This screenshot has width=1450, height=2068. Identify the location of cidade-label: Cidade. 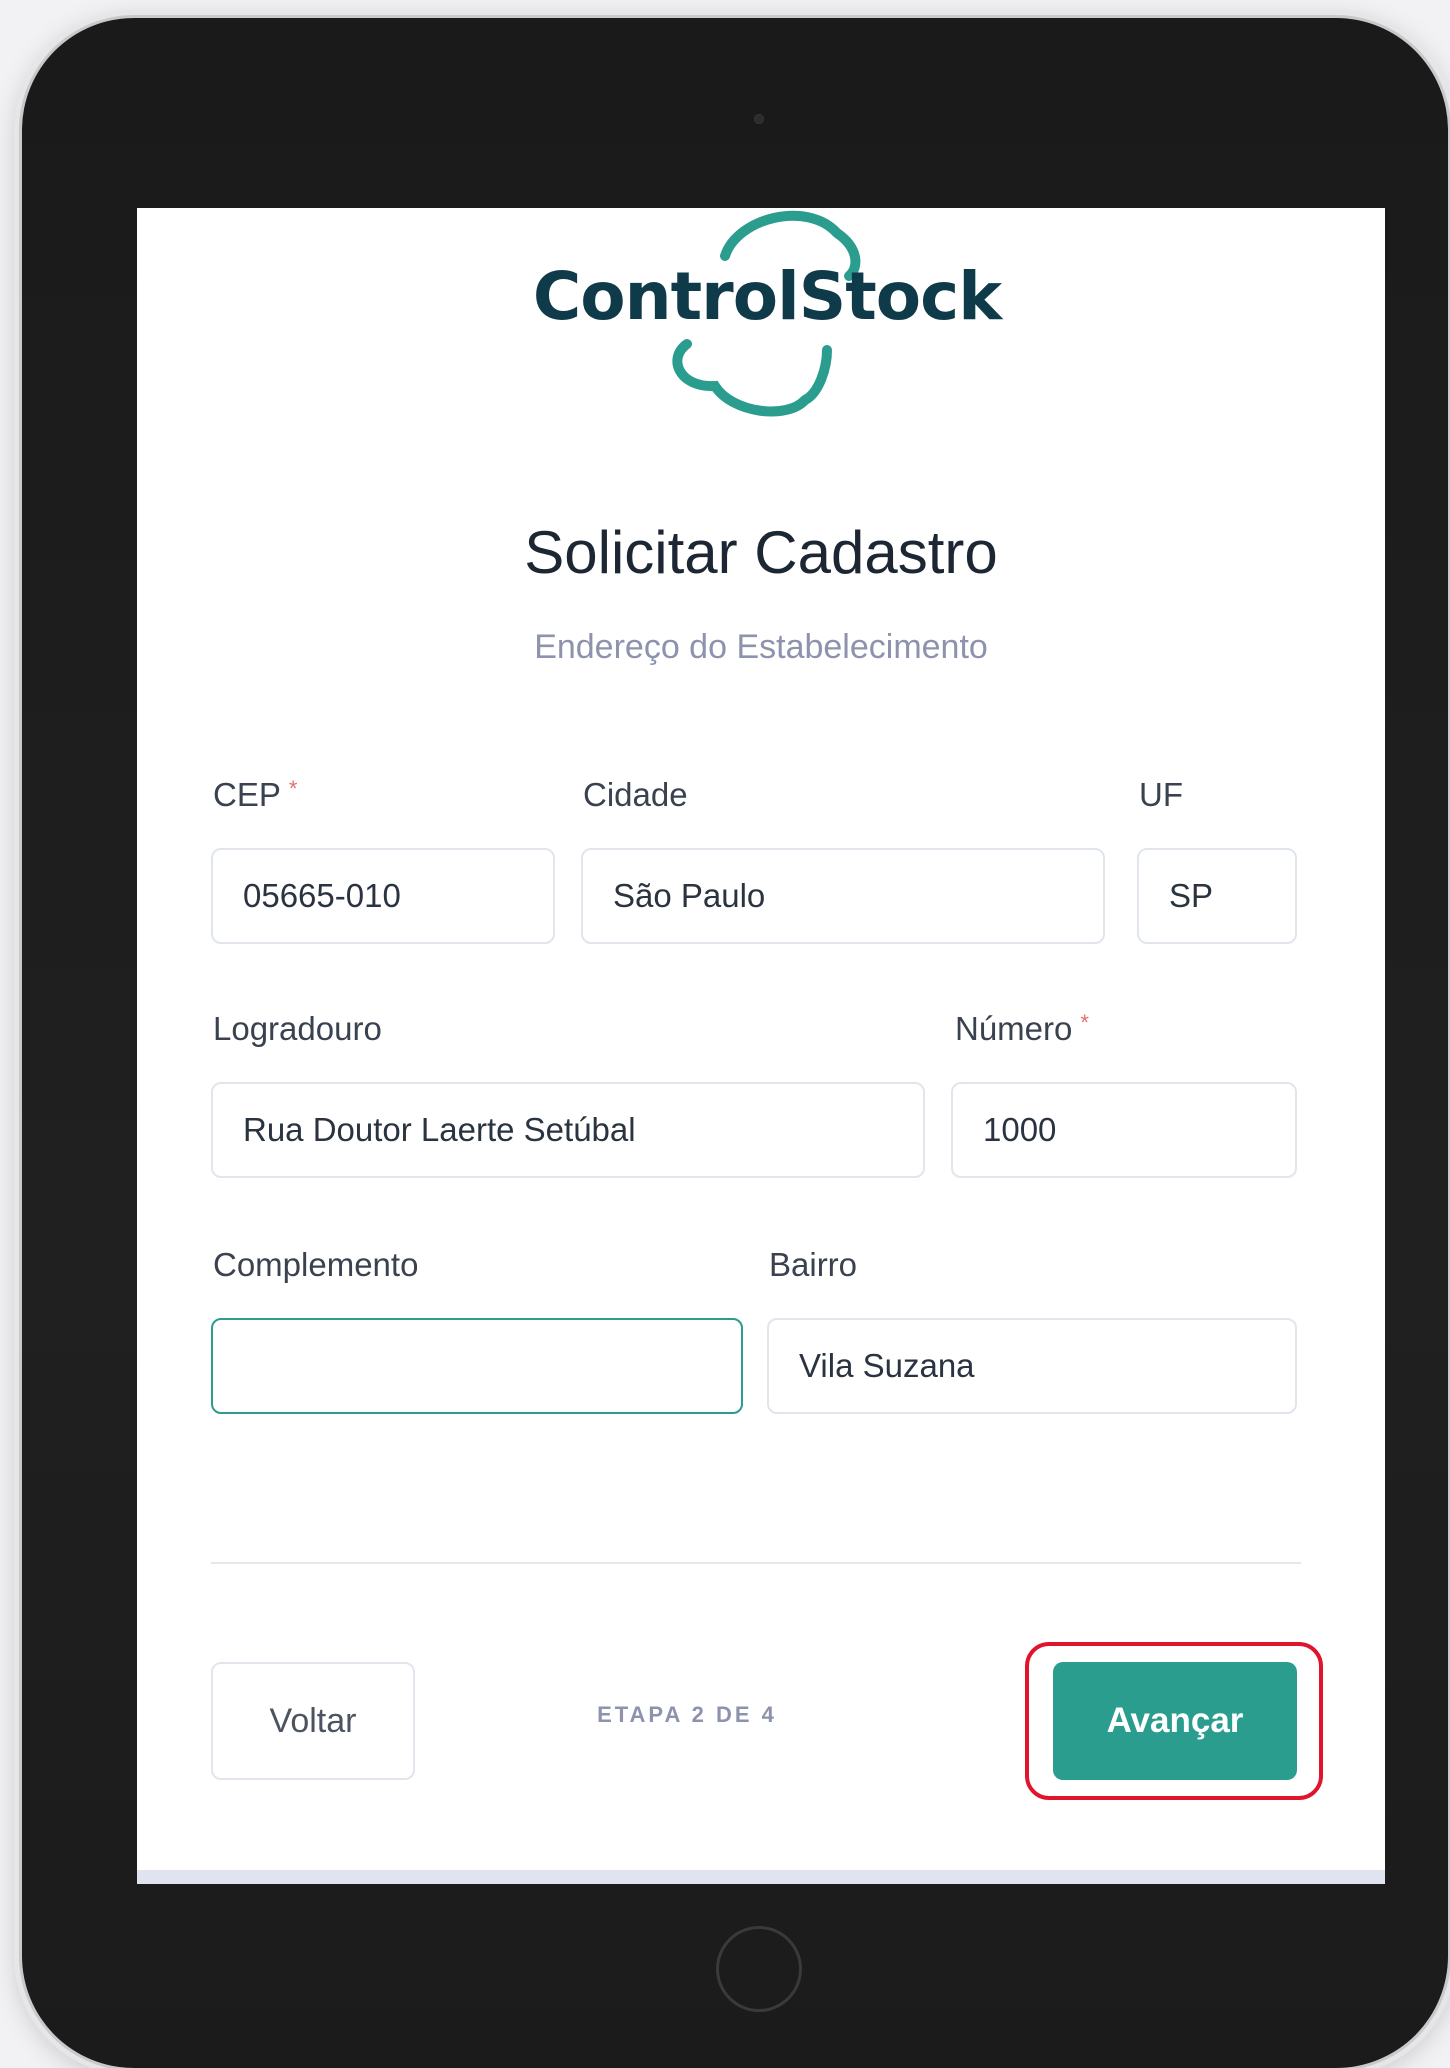
(635, 794).